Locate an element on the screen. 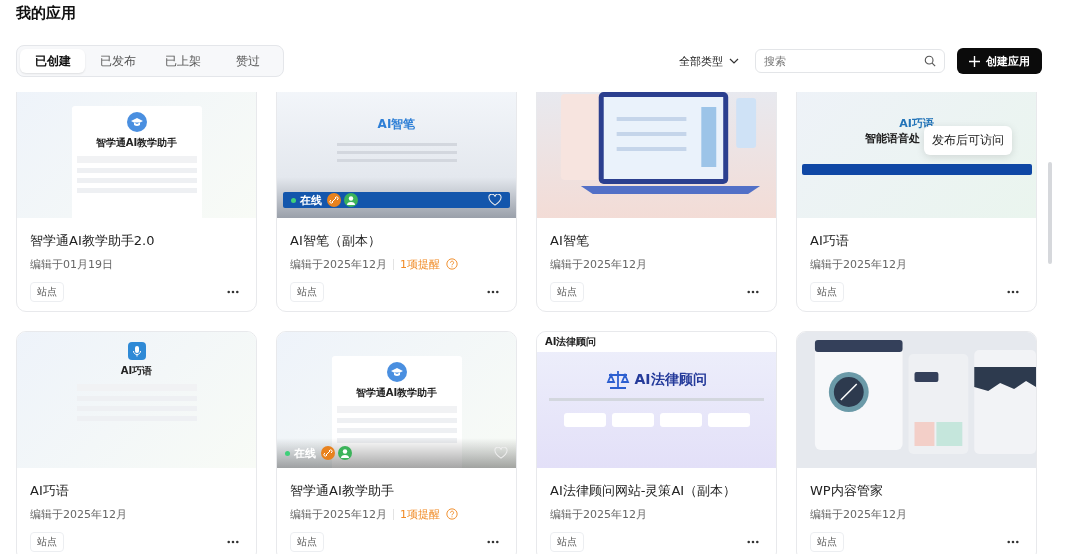 This screenshot has width=1080, height=554. chevron-down-icon is located at coordinates (734, 61).